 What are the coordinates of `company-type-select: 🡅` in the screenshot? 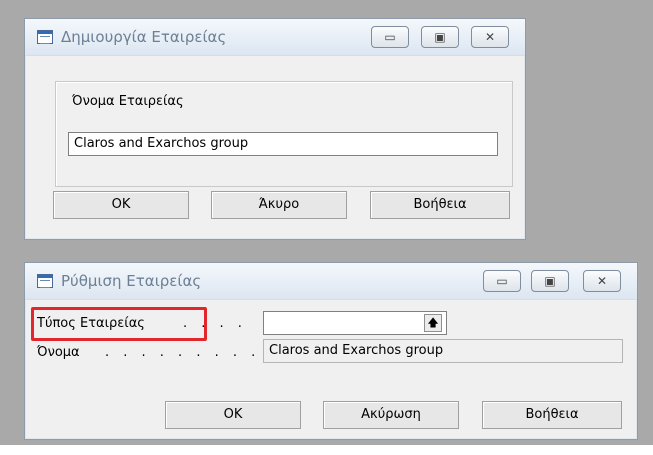 It's located at (355, 323).